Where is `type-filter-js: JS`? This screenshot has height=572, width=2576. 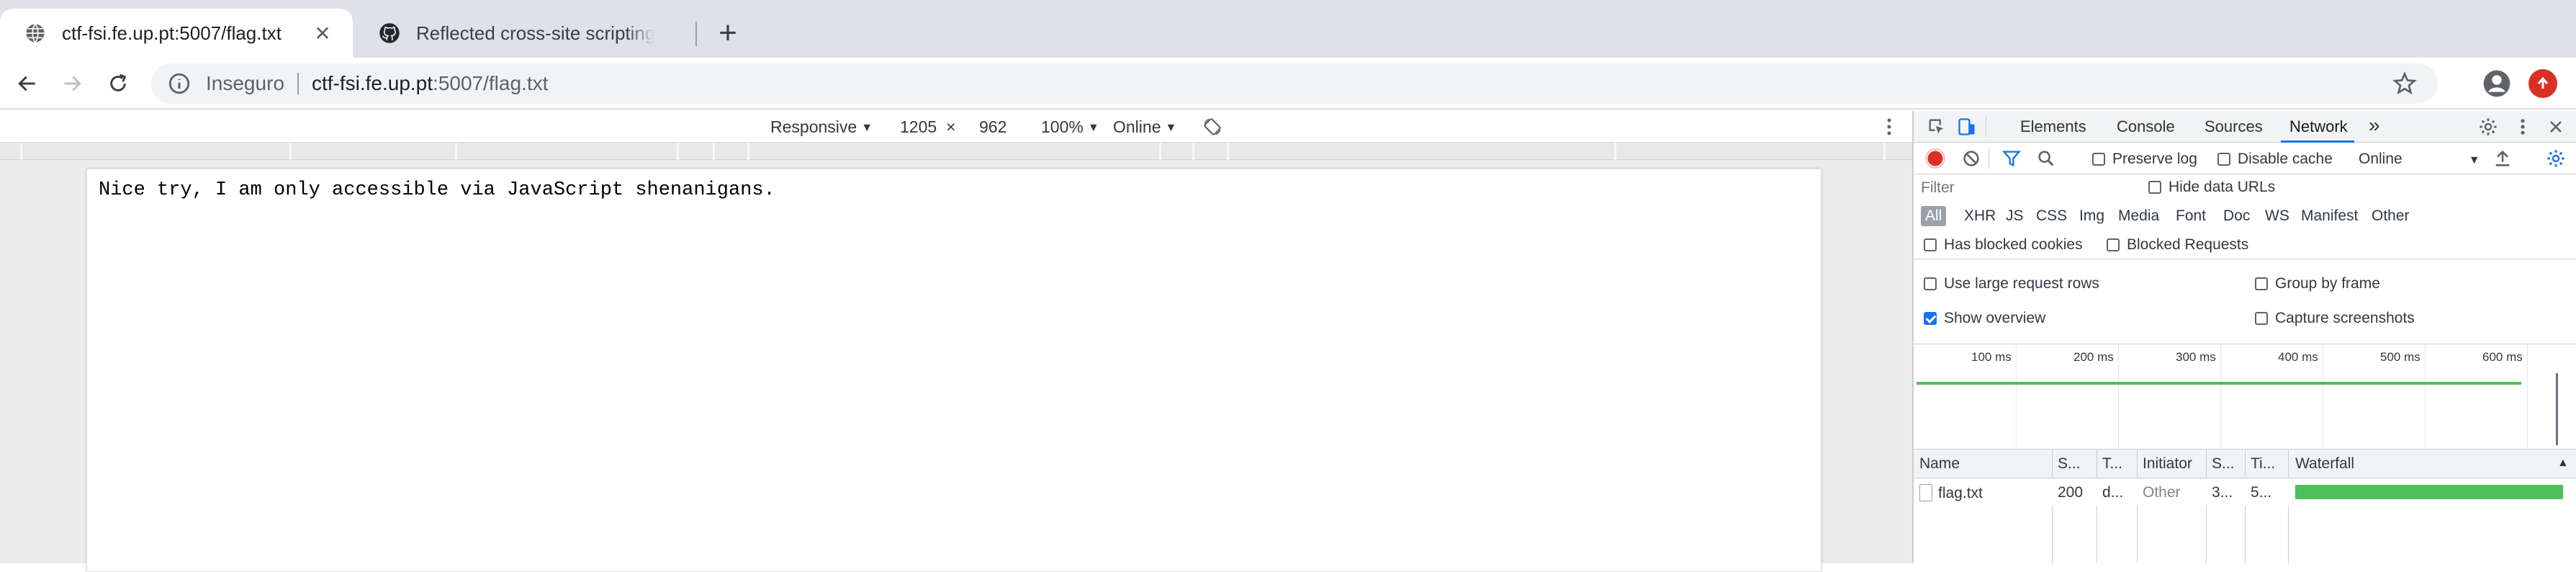
type-filter-js: JS is located at coordinates (2014, 216).